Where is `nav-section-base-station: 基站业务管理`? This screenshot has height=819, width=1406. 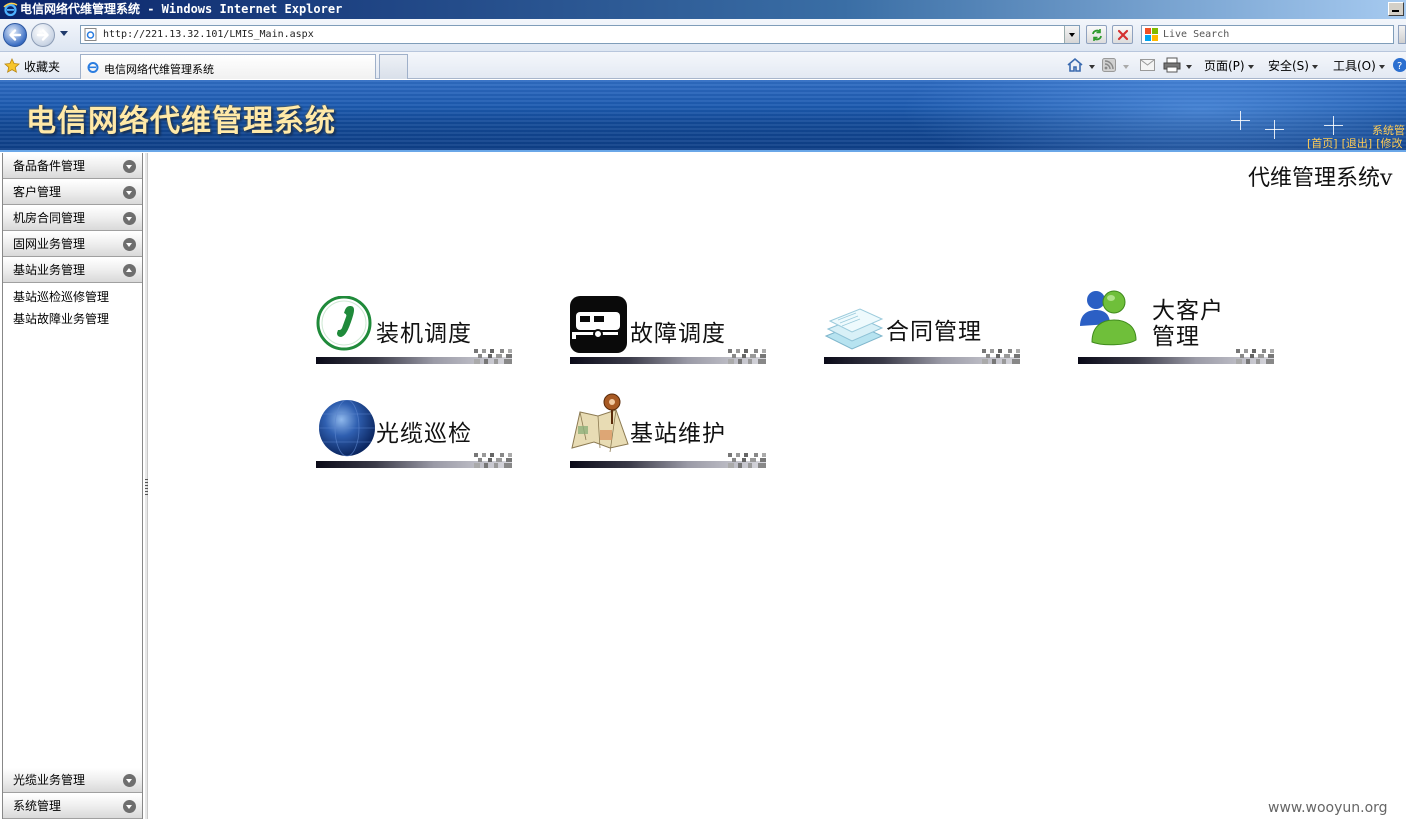 nav-section-base-station: 基站业务管理 is located at coordinates (72, 270).